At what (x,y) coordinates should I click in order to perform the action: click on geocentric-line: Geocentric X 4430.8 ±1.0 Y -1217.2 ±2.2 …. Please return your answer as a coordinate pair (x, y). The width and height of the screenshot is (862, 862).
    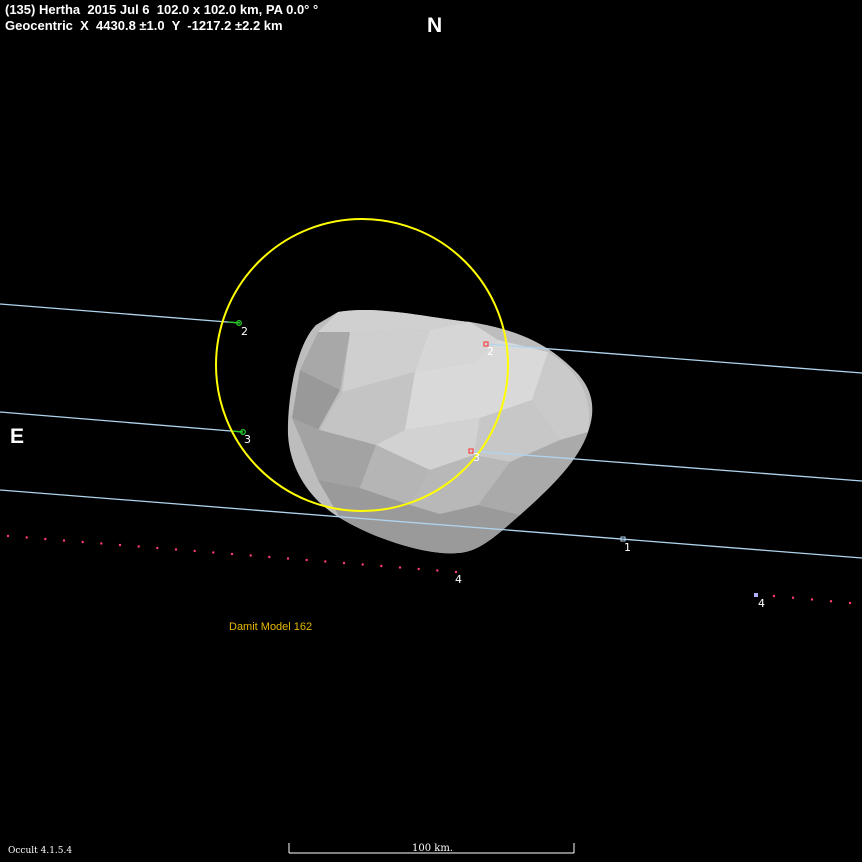
    Looking at the image, I should click on (144, 25).